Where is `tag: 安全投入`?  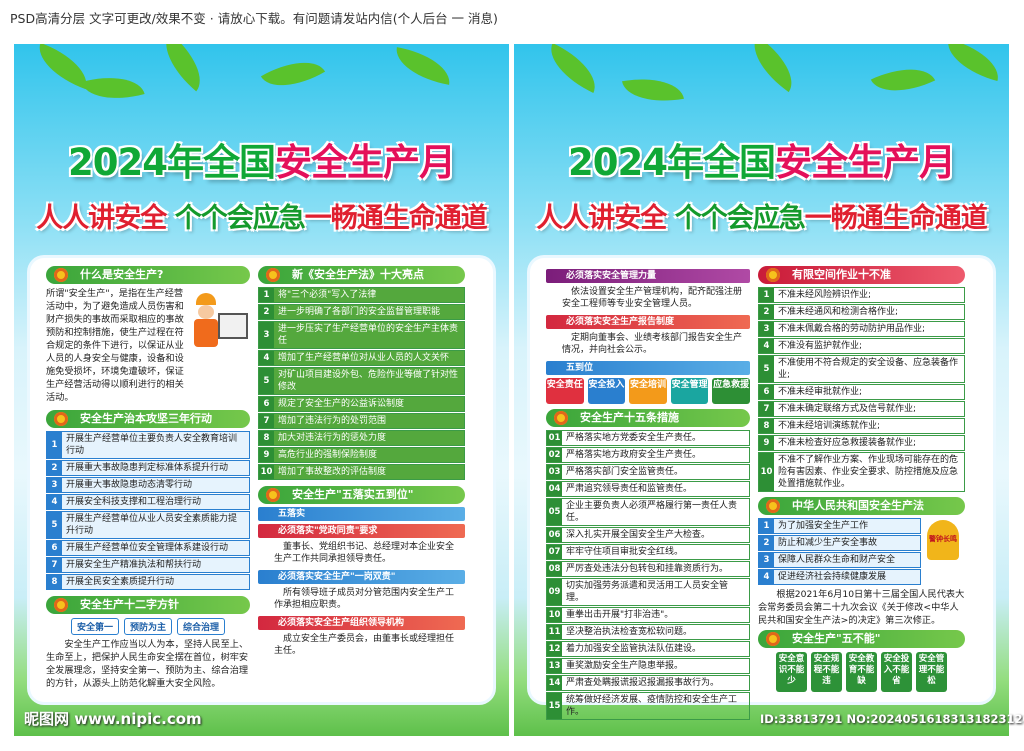 tag: 安全投入 is located at coordinates (606, 391).